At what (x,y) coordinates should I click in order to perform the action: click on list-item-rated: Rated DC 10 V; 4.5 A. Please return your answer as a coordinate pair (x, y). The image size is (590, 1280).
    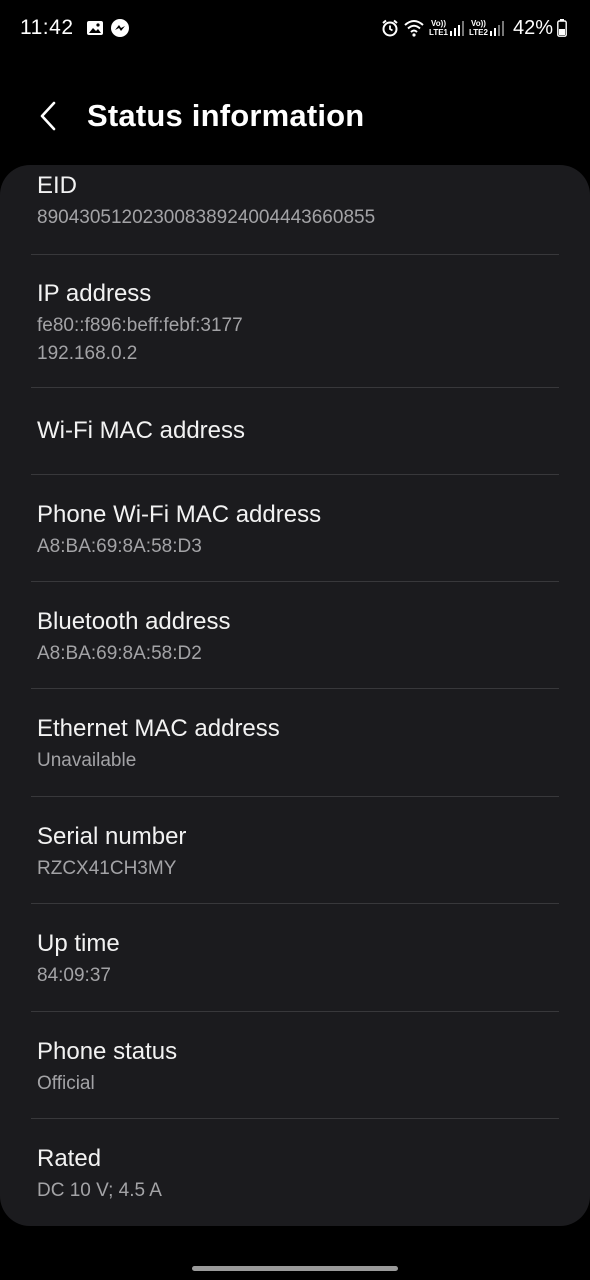
    Looking at the image, I should click on (295, 1172).